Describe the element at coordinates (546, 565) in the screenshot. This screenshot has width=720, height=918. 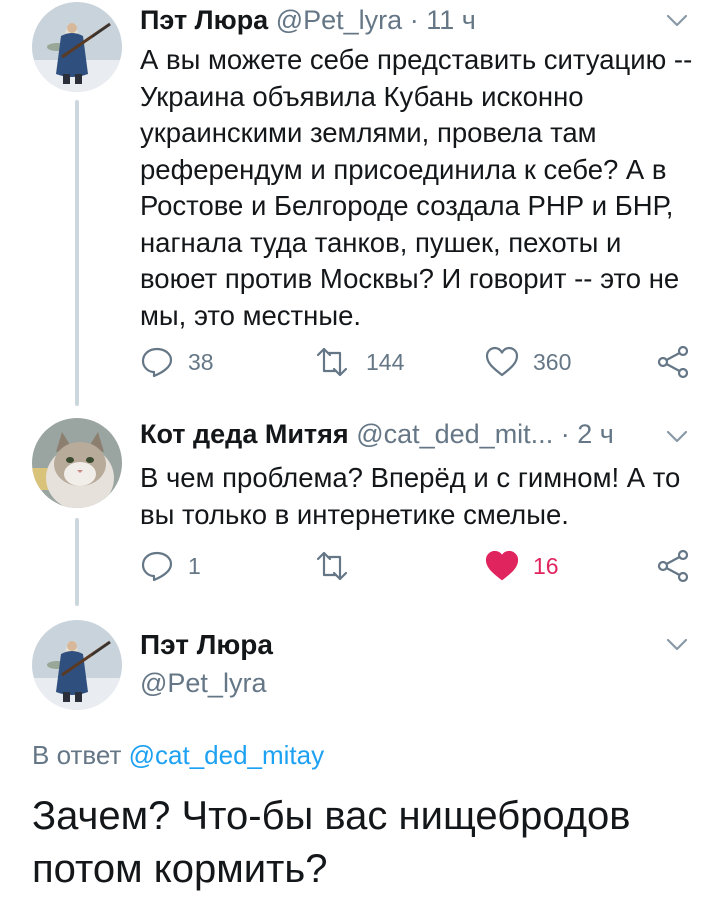
I see `like-count: 16` at that location.